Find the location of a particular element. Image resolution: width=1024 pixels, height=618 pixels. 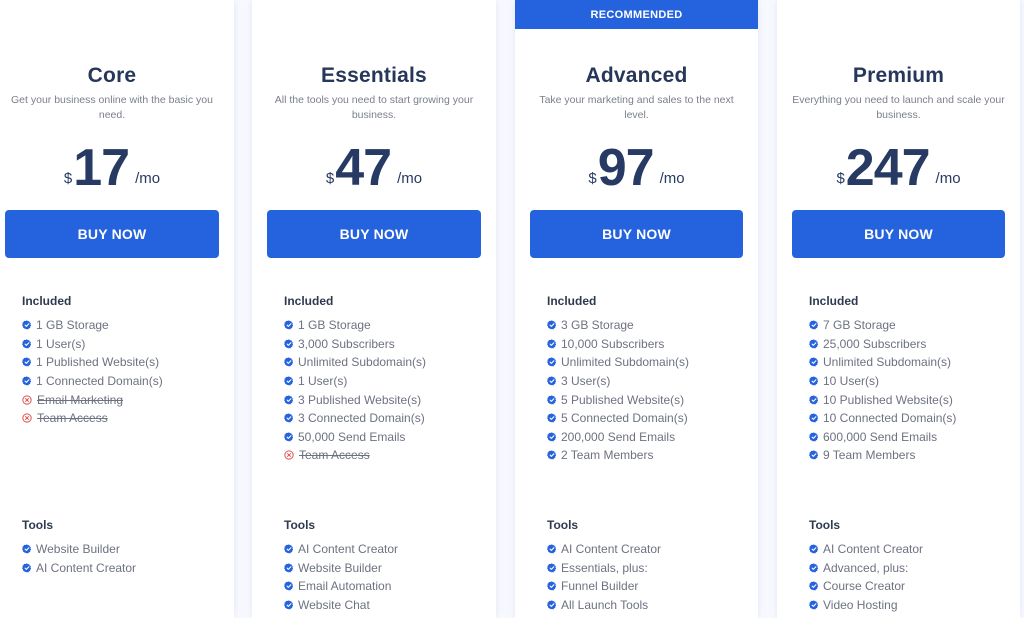

feature-item: 10 User(s) is located at coordinates (882, 381).